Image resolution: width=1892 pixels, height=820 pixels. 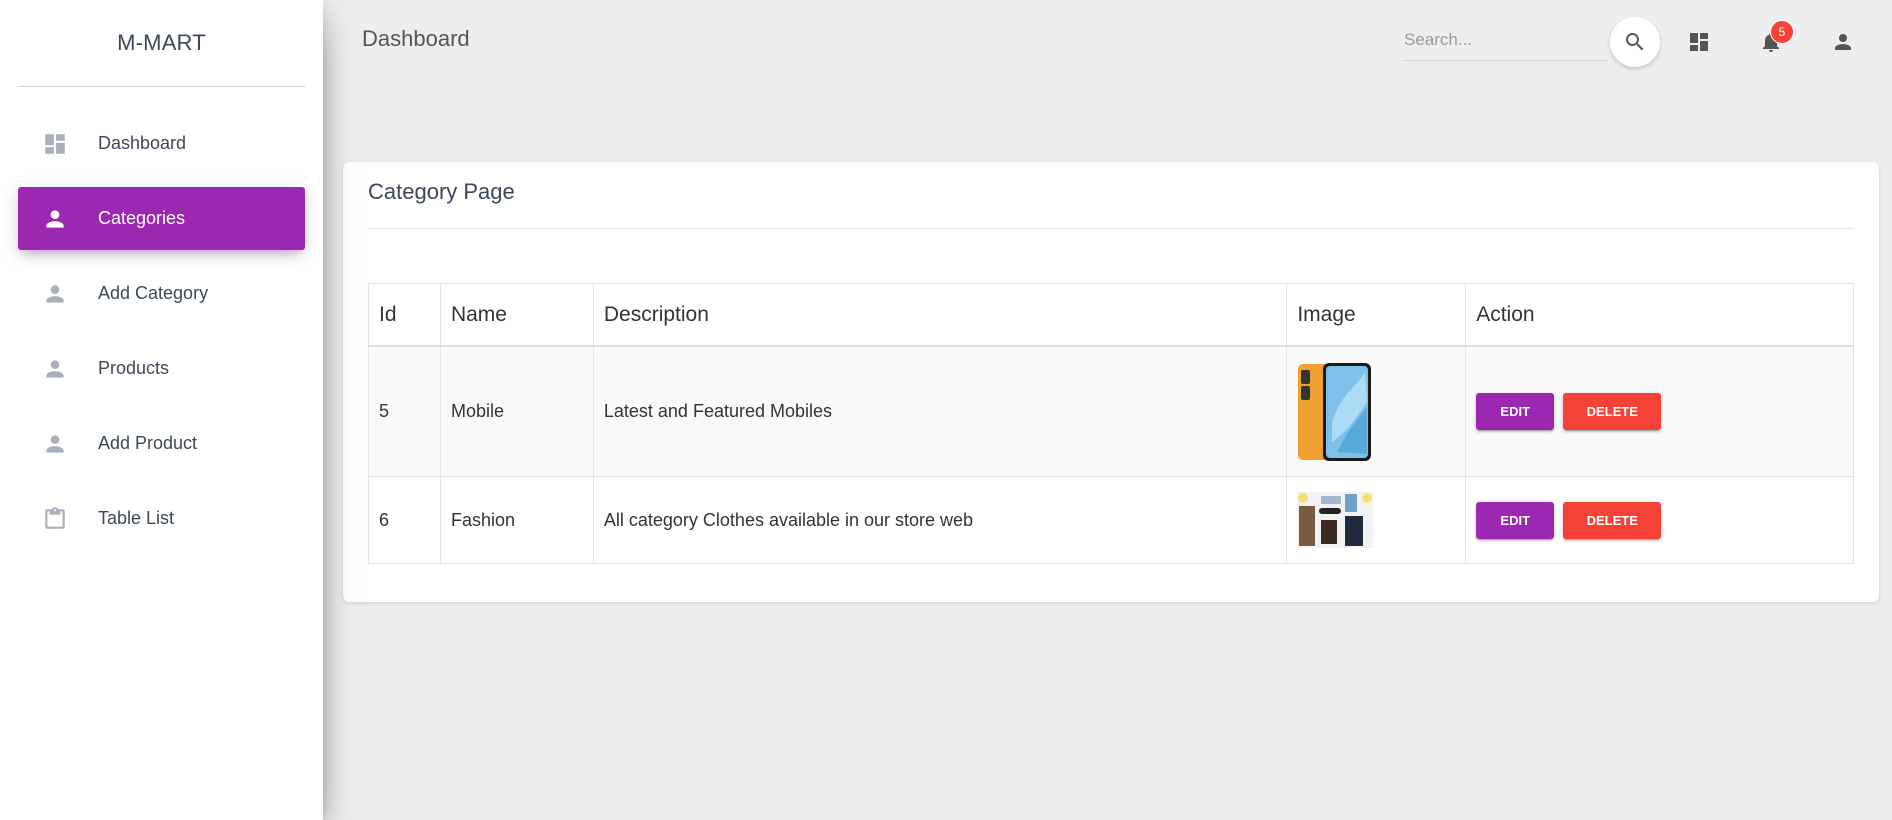 I want to click on page-title: Dashboard, so click(x=416, y=39).